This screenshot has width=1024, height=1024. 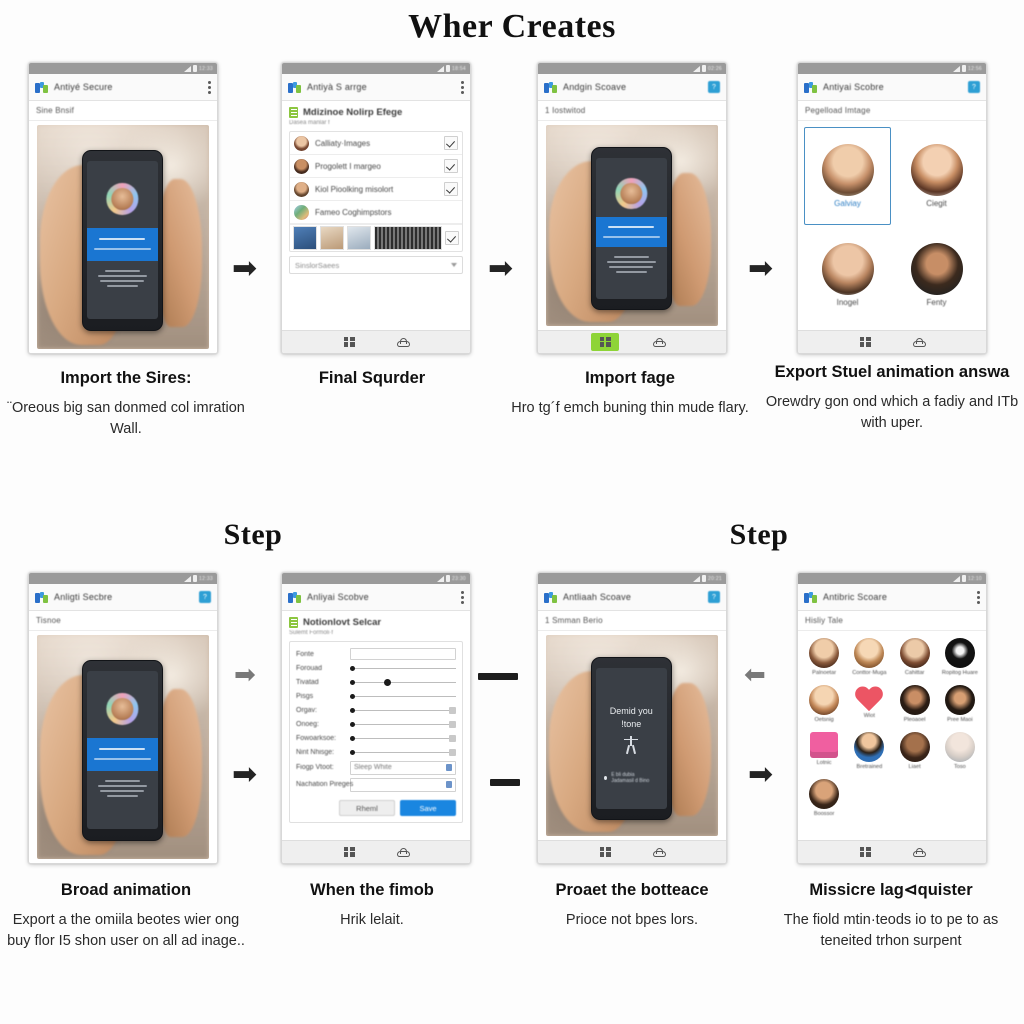 I want to click on form-row: Orgav:, so click(x=376, y=710).